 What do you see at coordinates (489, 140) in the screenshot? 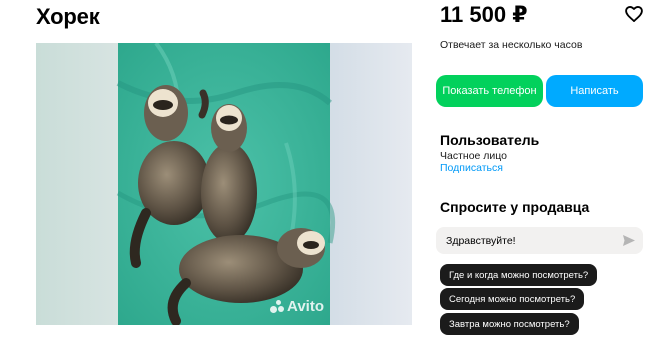
I see `seller-name: Пользователь` at bounding box center [489, 140].